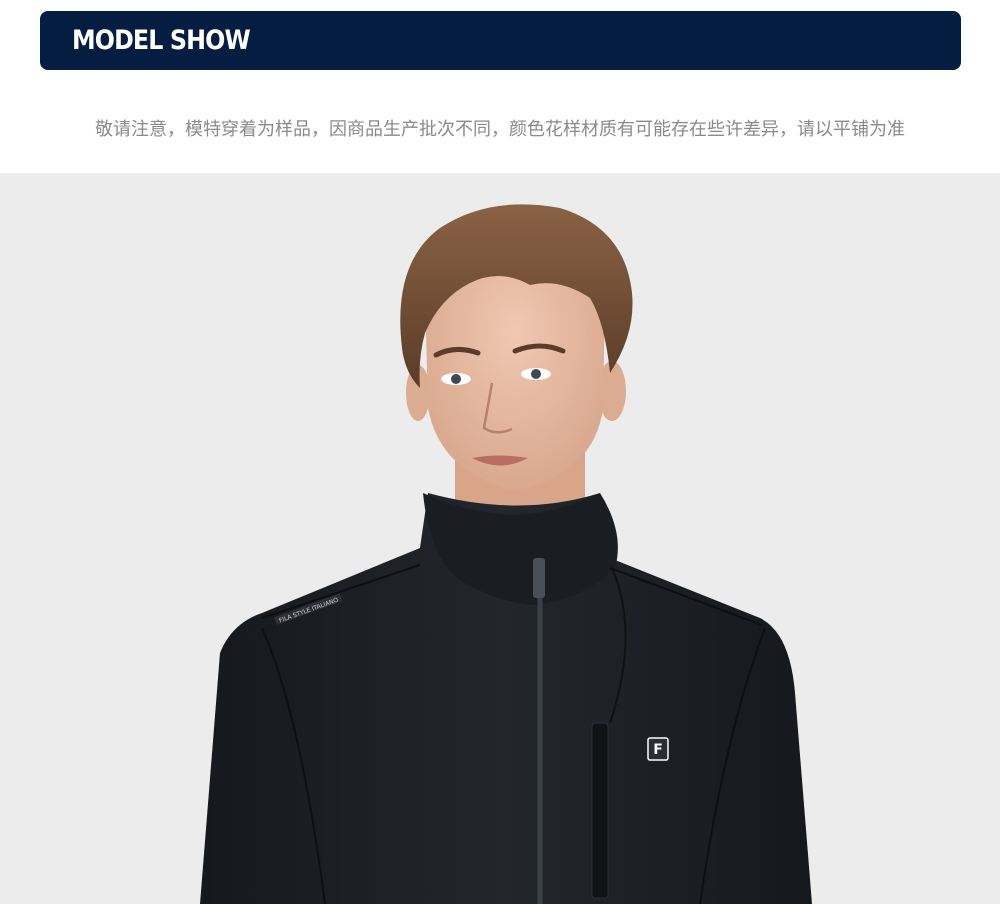 The height and width of the screenshot is (904, 1000). What do you see at coordinates (539, 578) in the screenshot?
I see `zipper-pull` at bounding box center [539, 578].